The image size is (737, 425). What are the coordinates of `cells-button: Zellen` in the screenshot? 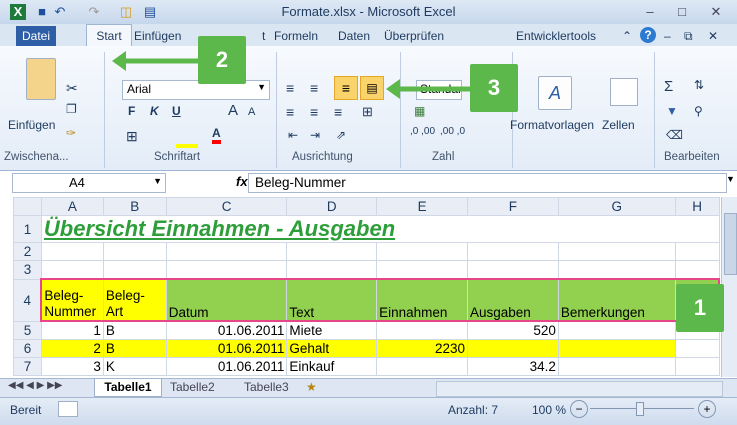 It's located at (618, 125).